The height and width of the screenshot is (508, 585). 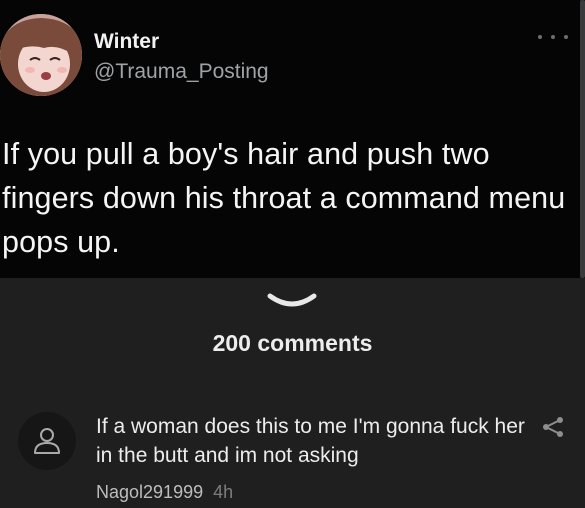 What do you see at coordinates (553, 427) in the screenshot?
I see `share-icon` at bounding box center [553, 427].